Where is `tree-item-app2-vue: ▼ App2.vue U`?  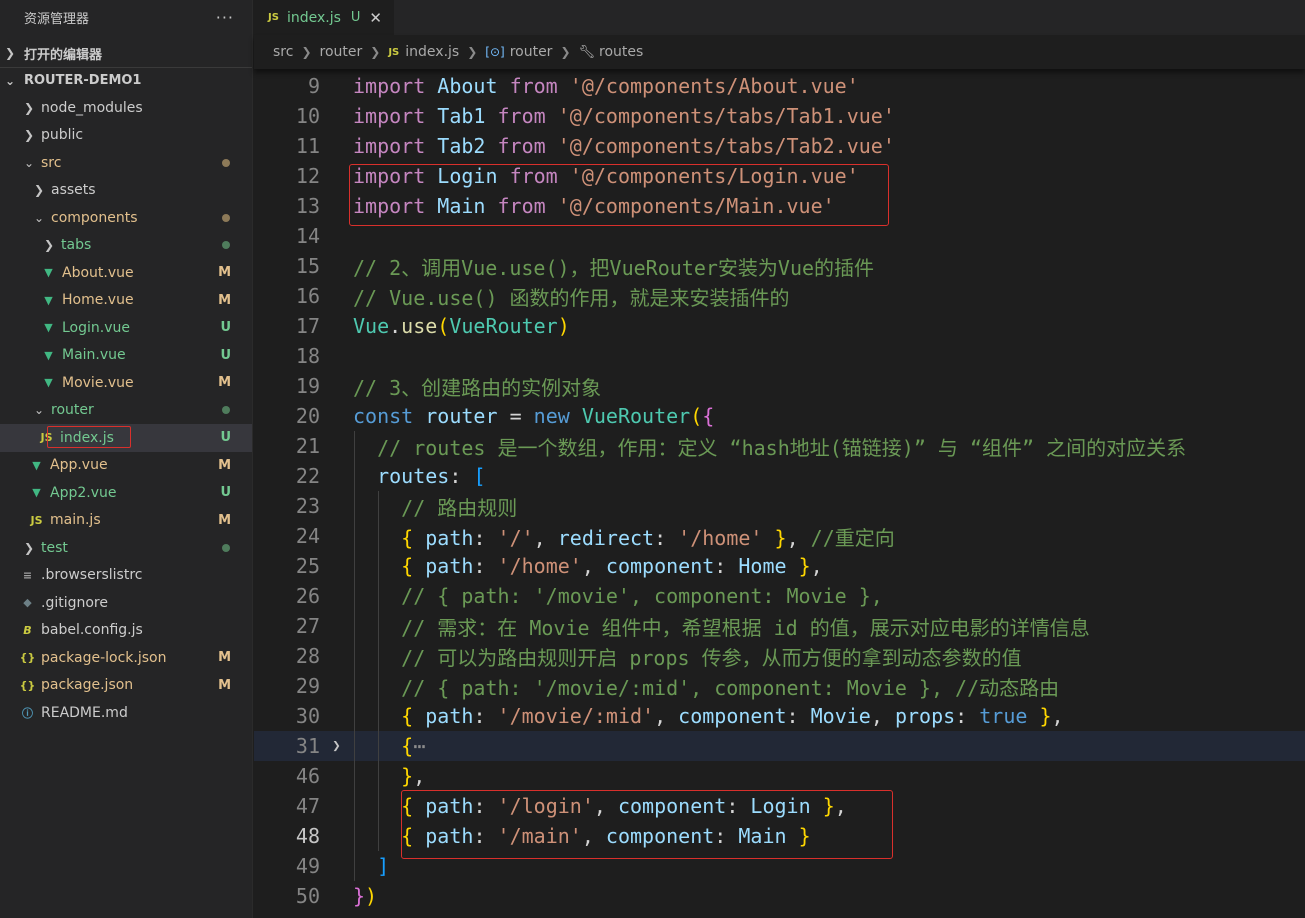 tree-item-app2-vue: ▼ App2.vue U is located at coordinates (126, 493).